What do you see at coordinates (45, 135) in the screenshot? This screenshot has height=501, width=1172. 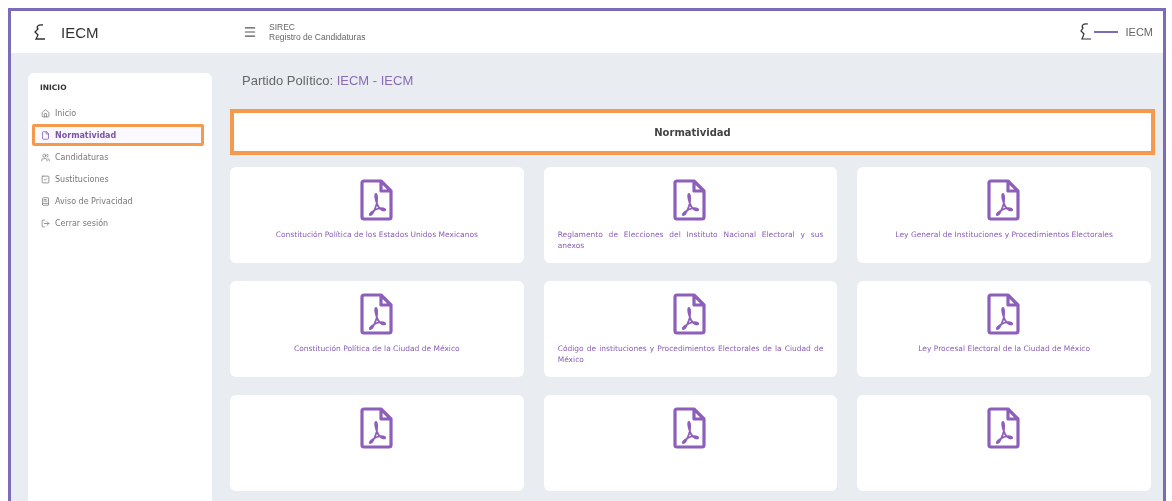 I see `file-icon` at bounding box center [45, 135].